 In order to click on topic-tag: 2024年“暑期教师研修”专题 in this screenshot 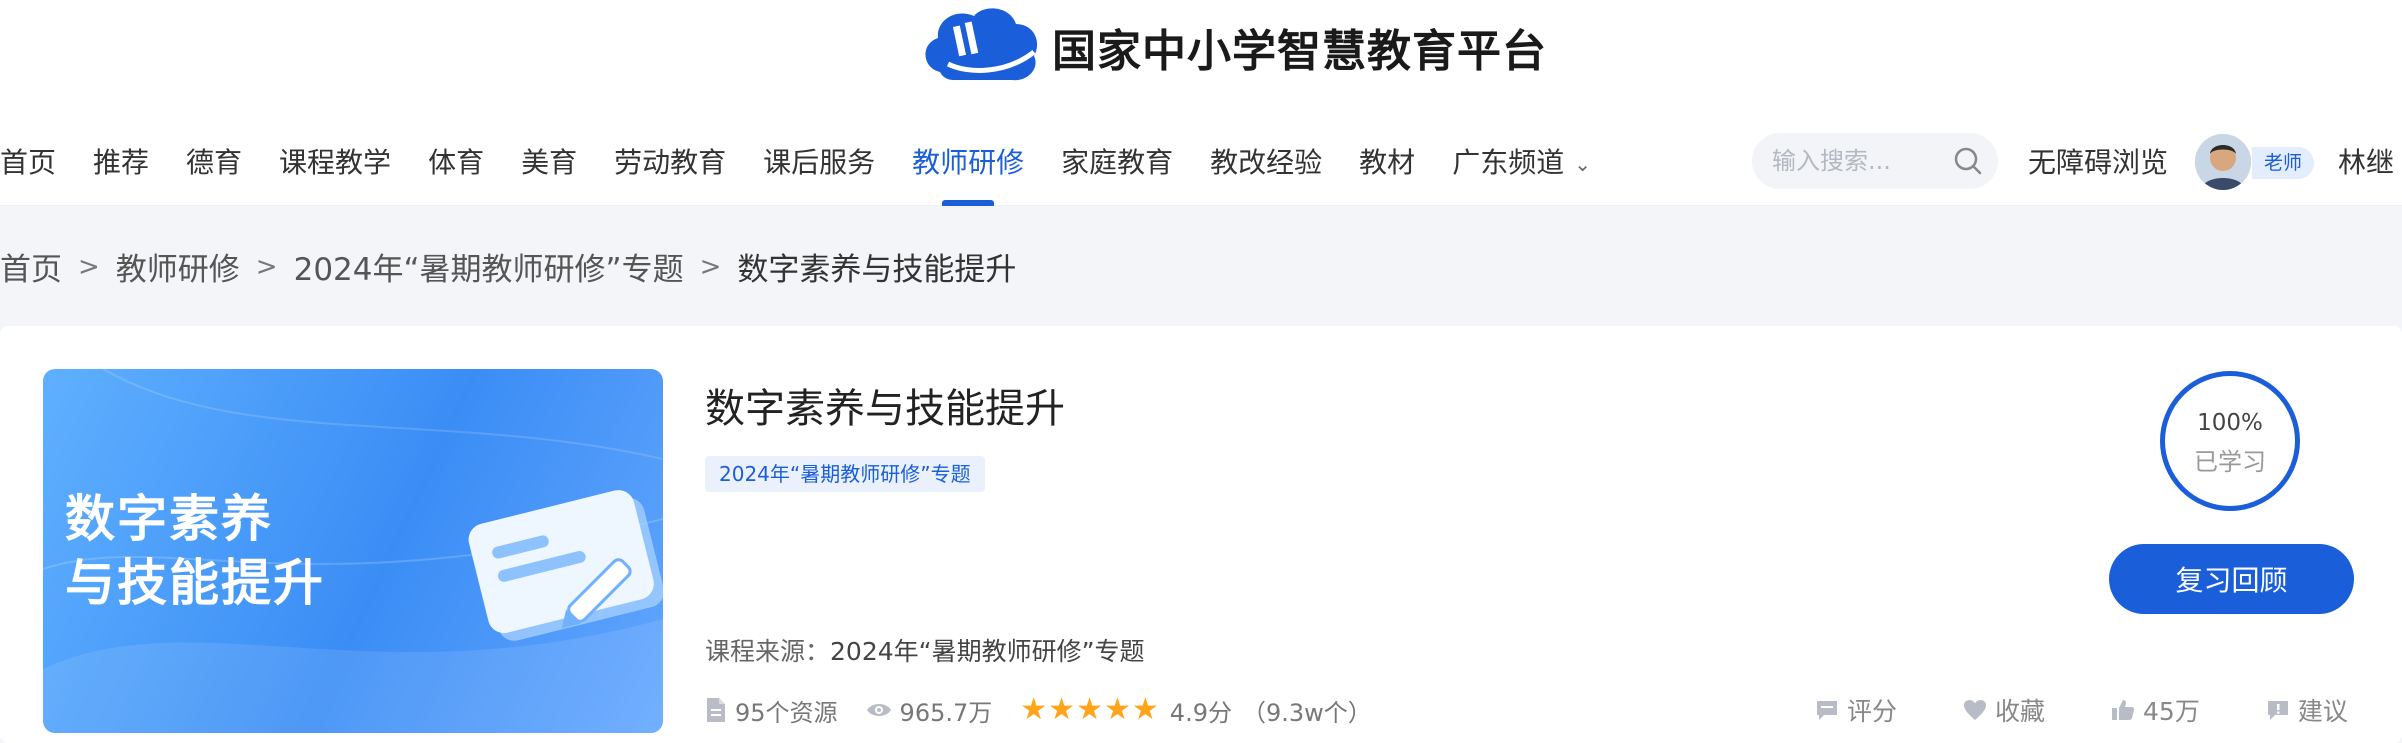, I will do `click(845, 474)`.